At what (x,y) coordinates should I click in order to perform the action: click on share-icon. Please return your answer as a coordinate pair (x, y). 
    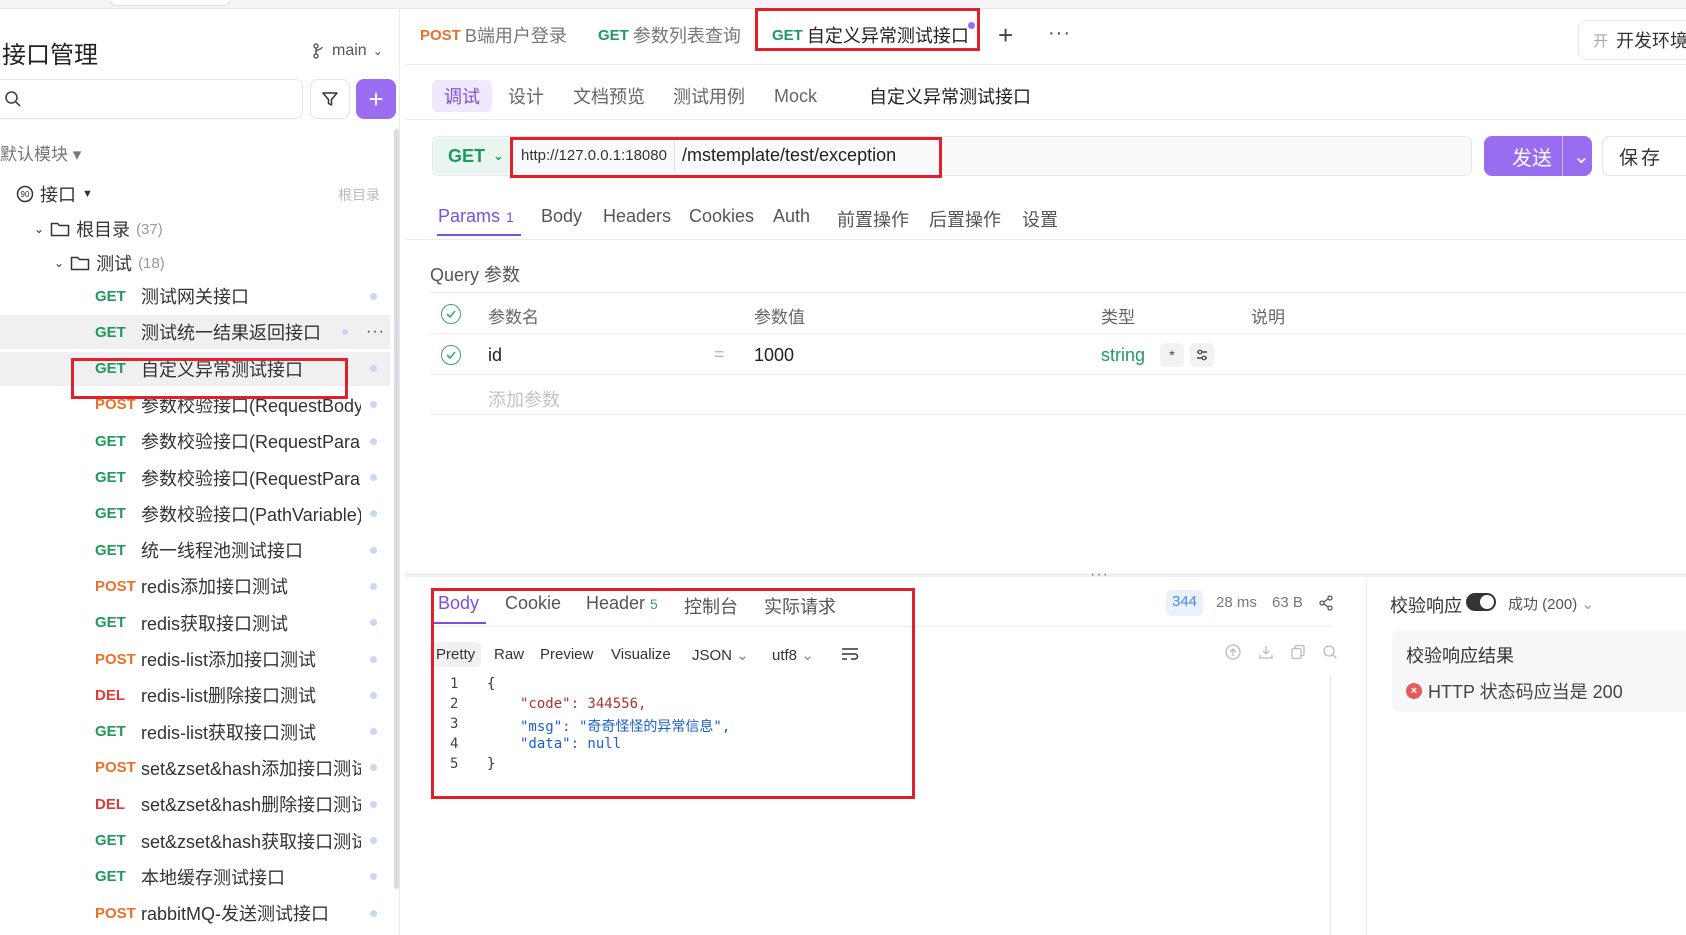
    Looking at the image, I should click on (1326, 603).